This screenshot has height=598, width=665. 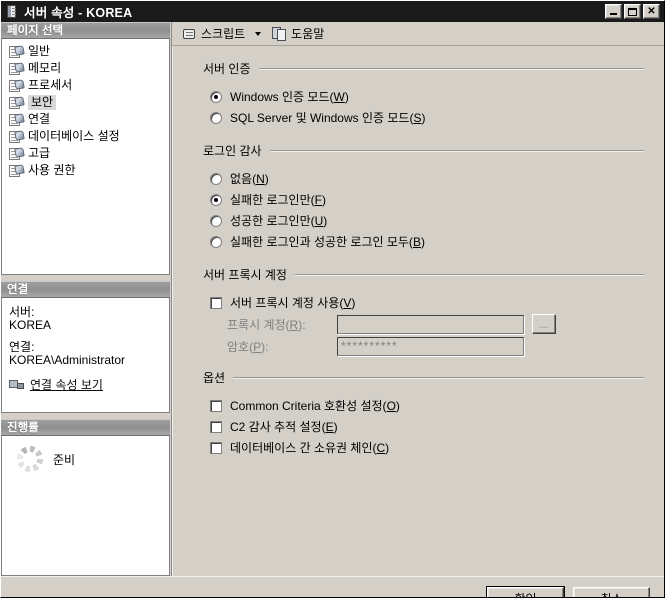 I want to click on page-list: 일반 메모리 프로세서 보안 연결 데이터베이스 설정 고급 사용 권한, so click(x=85, y=110).